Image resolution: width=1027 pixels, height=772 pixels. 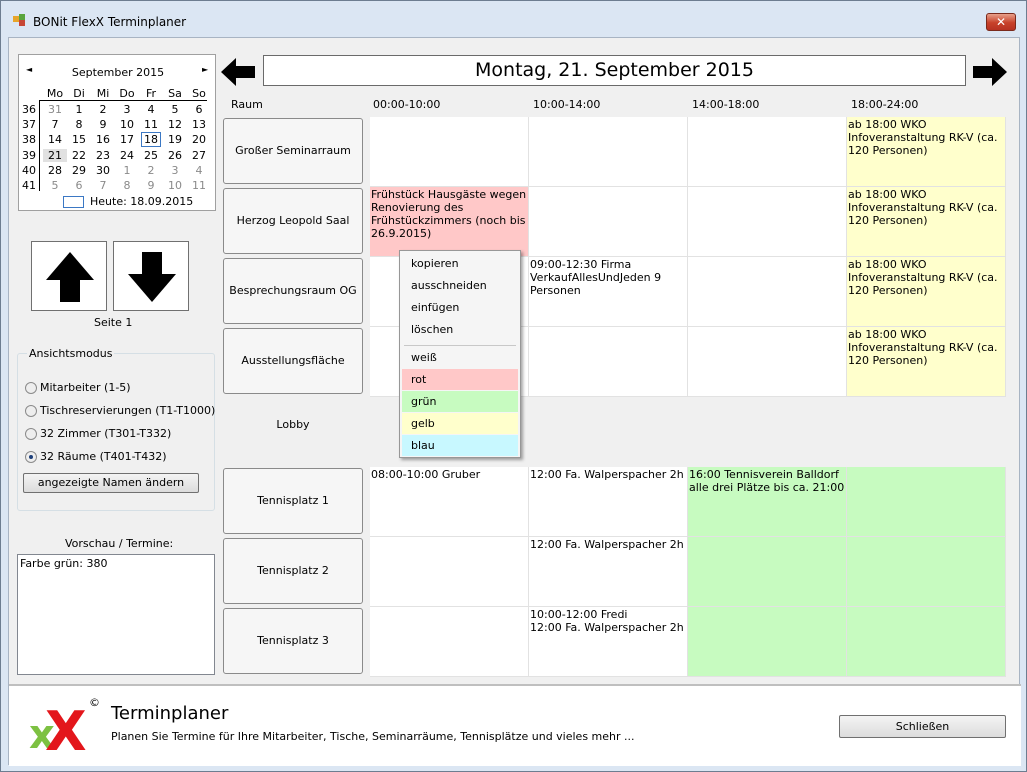 What do you see at coordinates (238, 72) in the screenshot?
I see `previous-day-icon` at bounding box center [238, 72].